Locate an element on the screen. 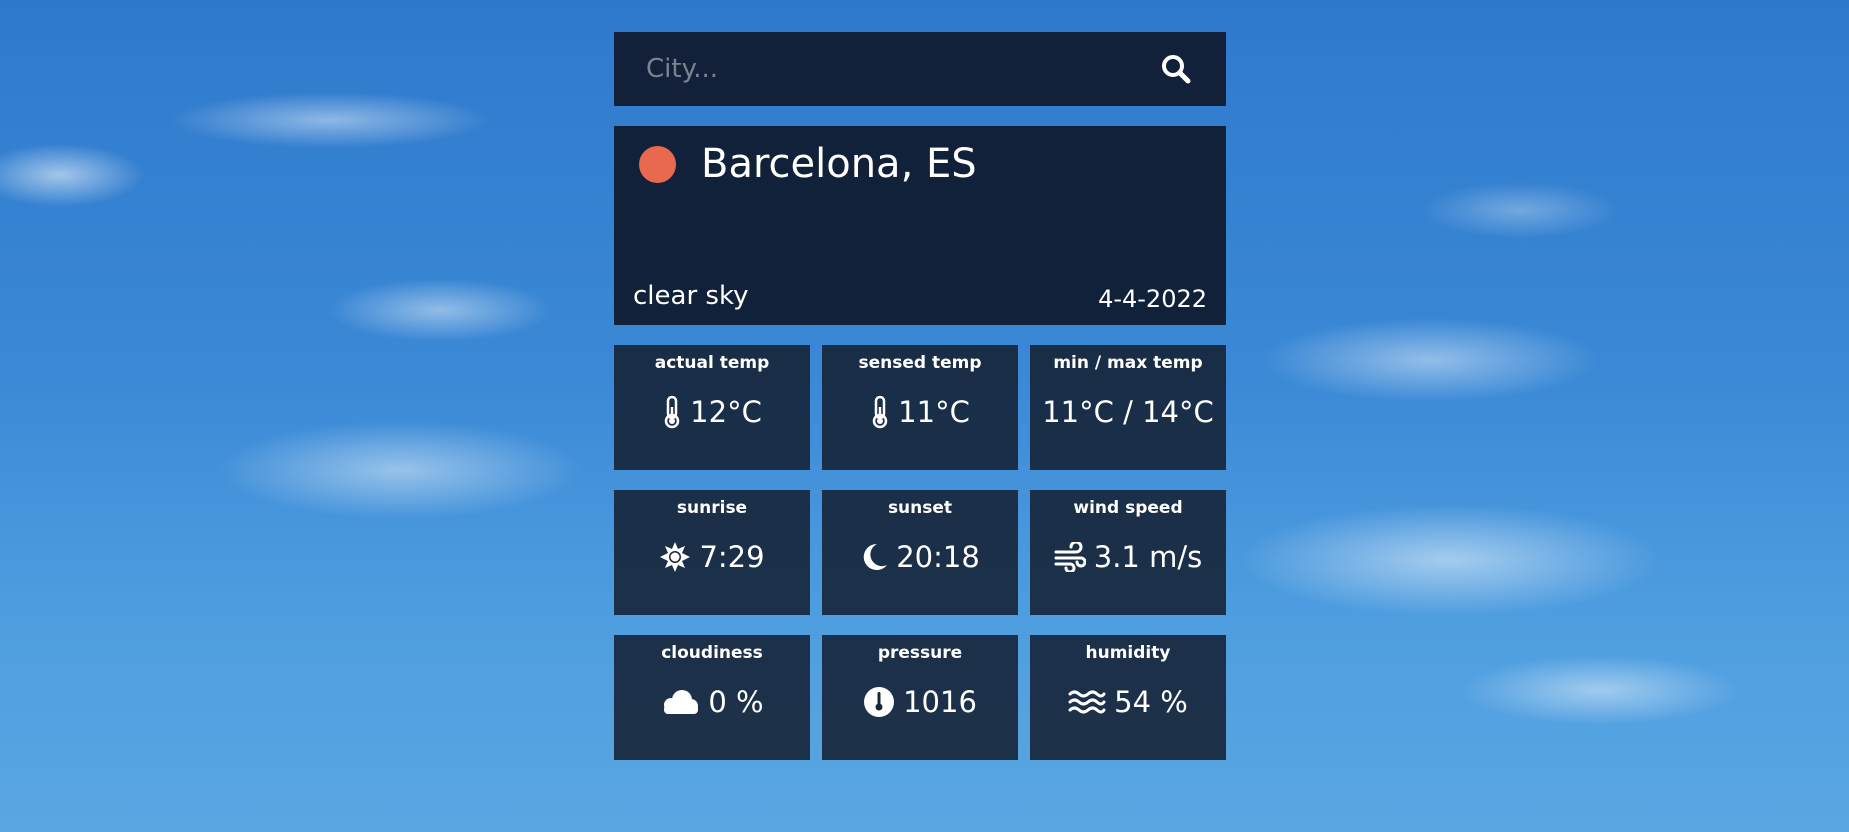 This screenshot has height=832, width=1849. search-bar is located at coordinates (920, 69).